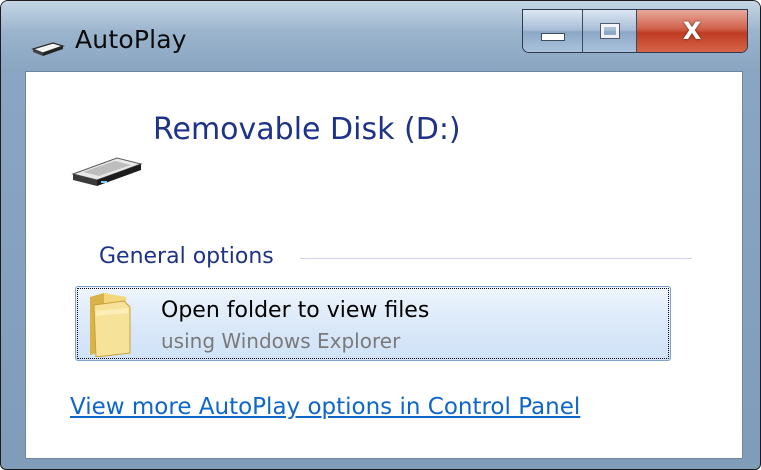 Image resolution: width=761 pixels, height=470 pixels. Describe the element at coordinates (380, 36) in the screenshot. I see `title-bar: AutoPlay X` at that location.